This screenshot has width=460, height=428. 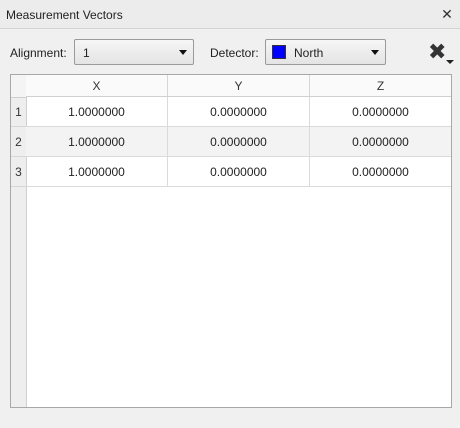 What do you see at coordinates (97, 86) in the screenshot?
I see `column-header-x: X` at bounding box center [97, 86].